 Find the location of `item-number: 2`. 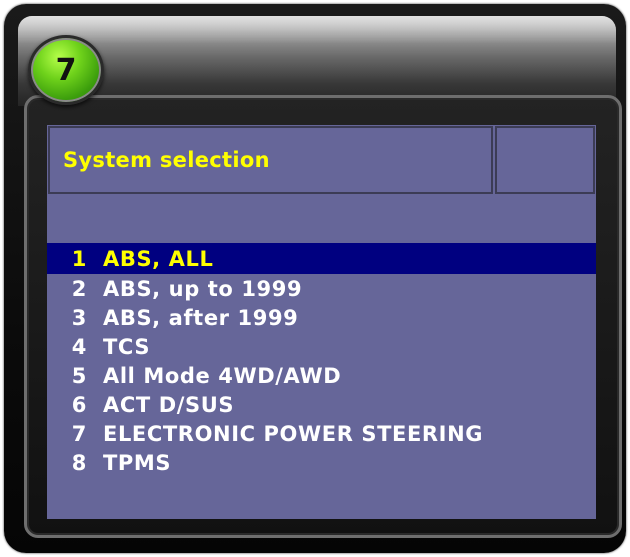

item-number: 2 is located at coordinates (79, 288).